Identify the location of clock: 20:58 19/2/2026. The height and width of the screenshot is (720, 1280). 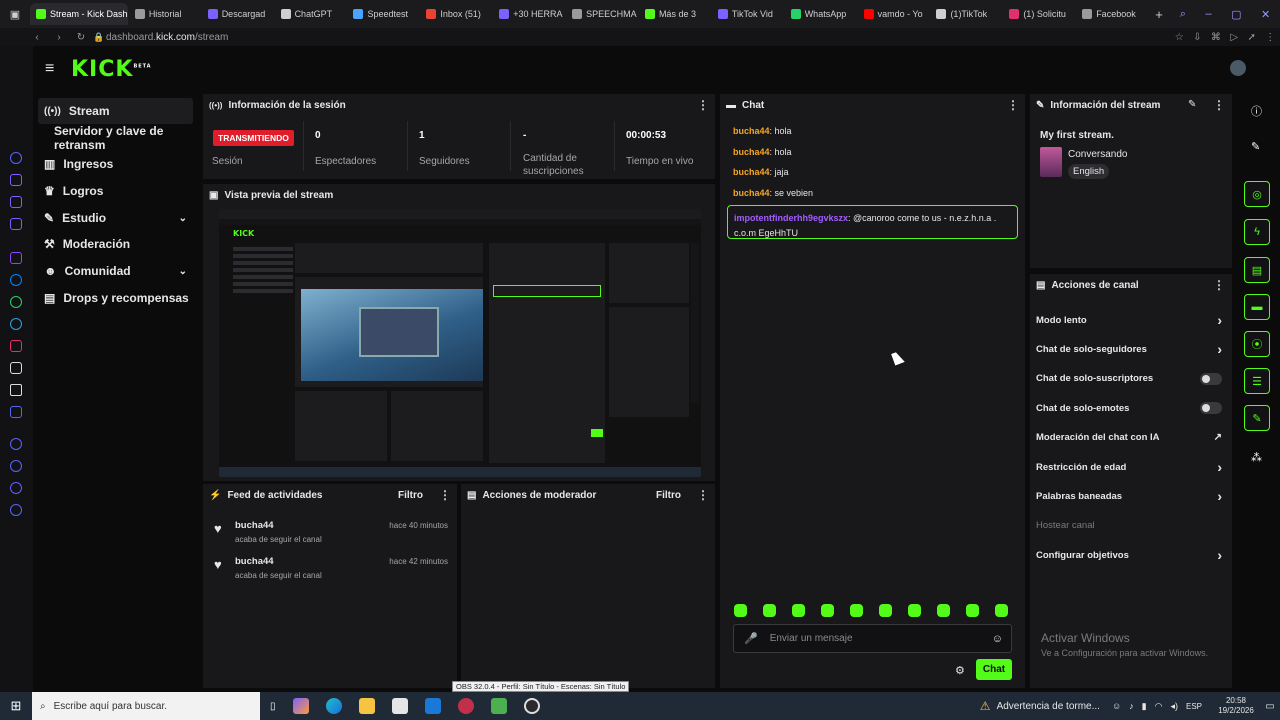
(1236, 706).